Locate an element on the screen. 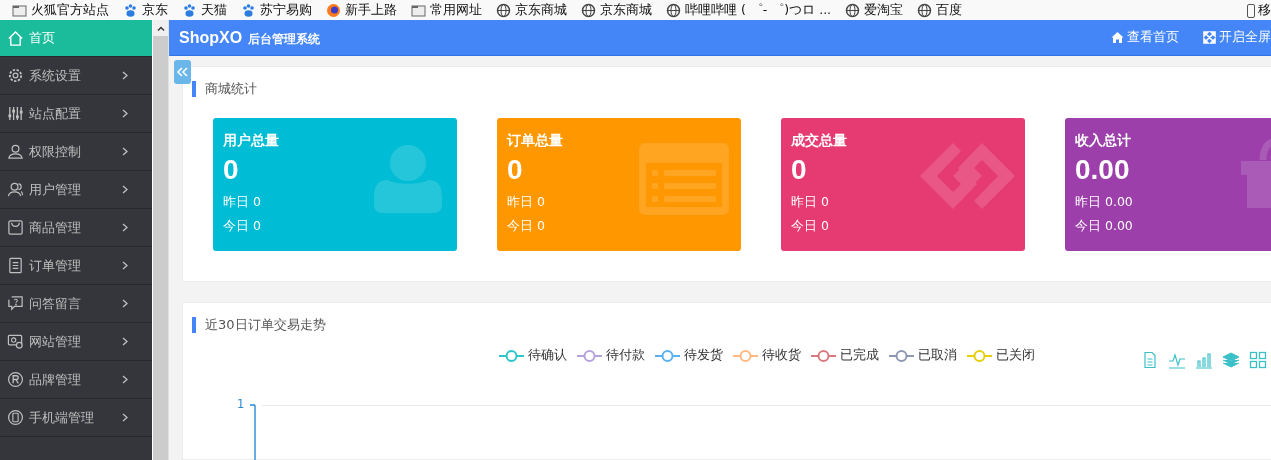 The height and width of the screenshot is (460, 1271). grid-icon is located at coordinates (1258, 360).